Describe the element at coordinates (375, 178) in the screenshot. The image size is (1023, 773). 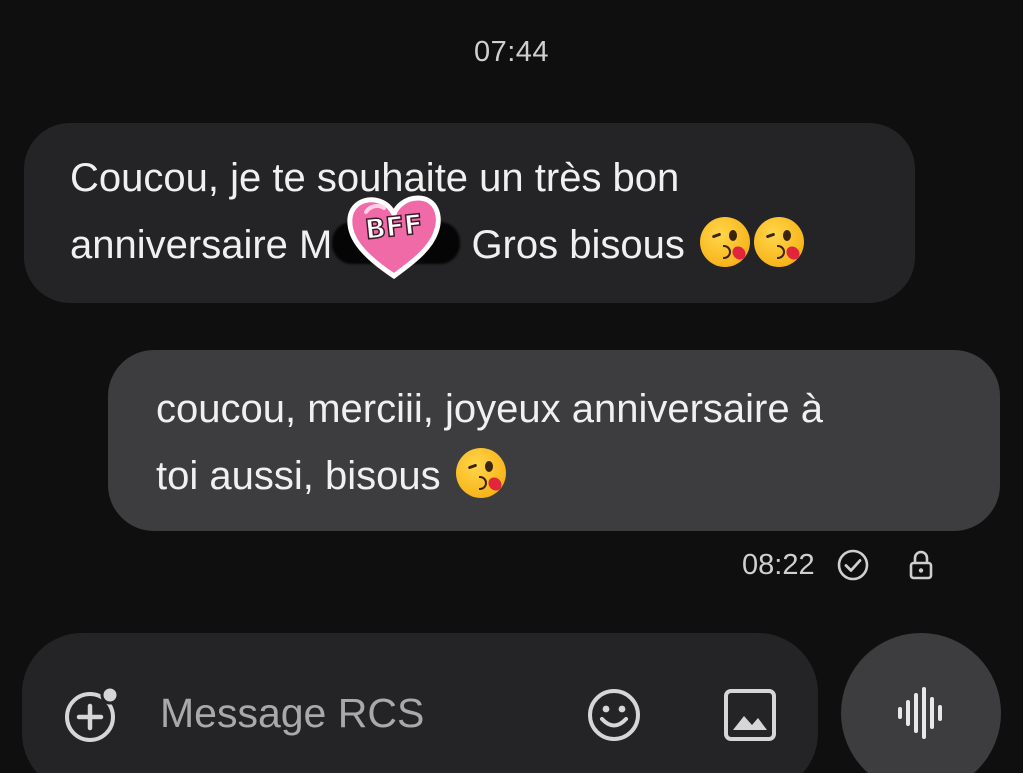
I see `incoming-message-line-1: Coucou, je te souhaite un très bon` at that location.